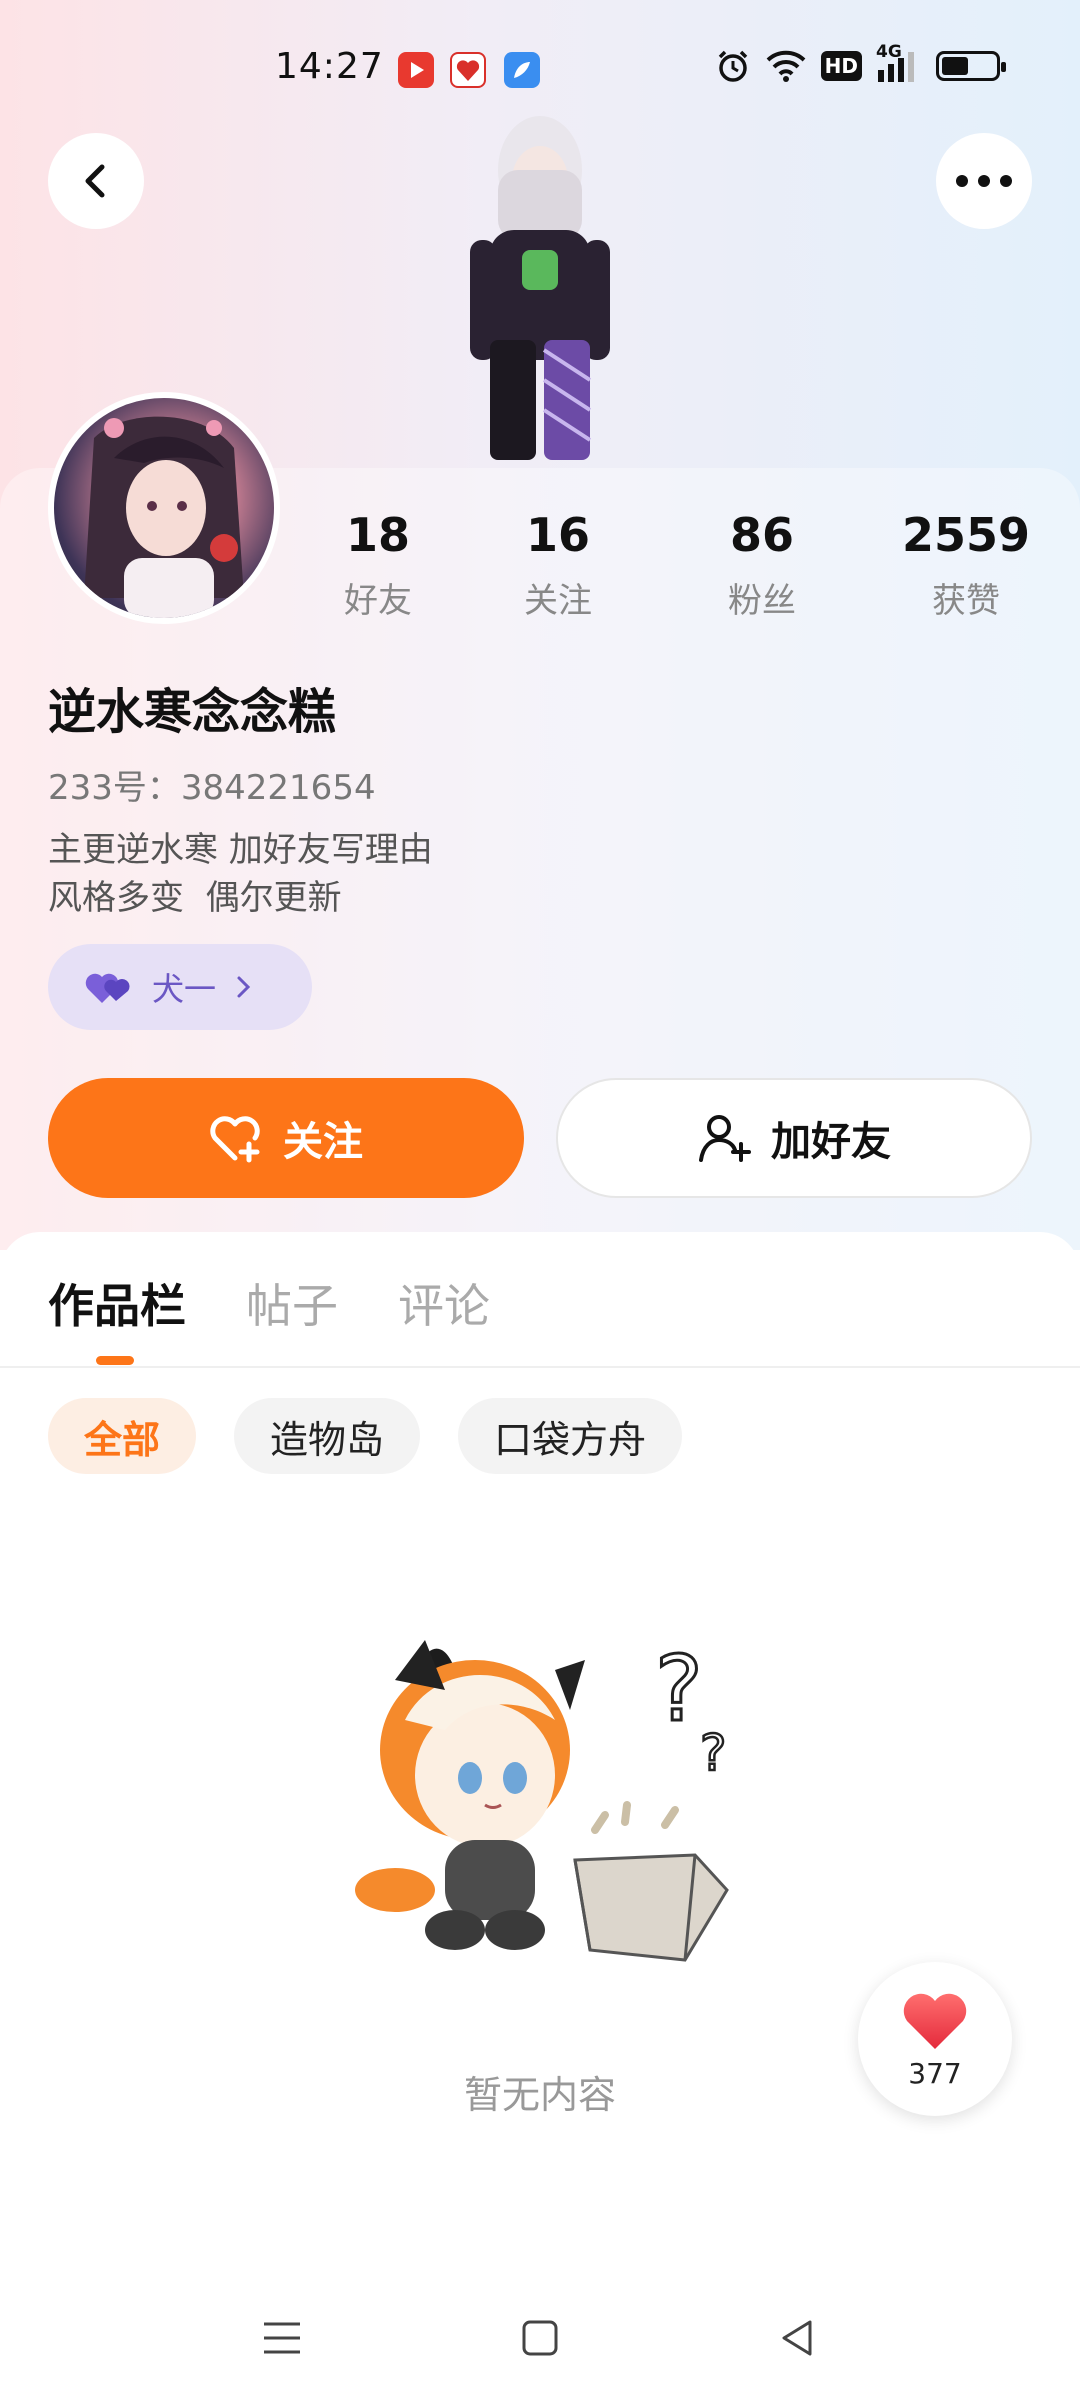 Image resolution: width=1080 pixels, height=2400 pixels. I want to click on bio-line: 风格多变 偶尔更新, so click(195, 898).